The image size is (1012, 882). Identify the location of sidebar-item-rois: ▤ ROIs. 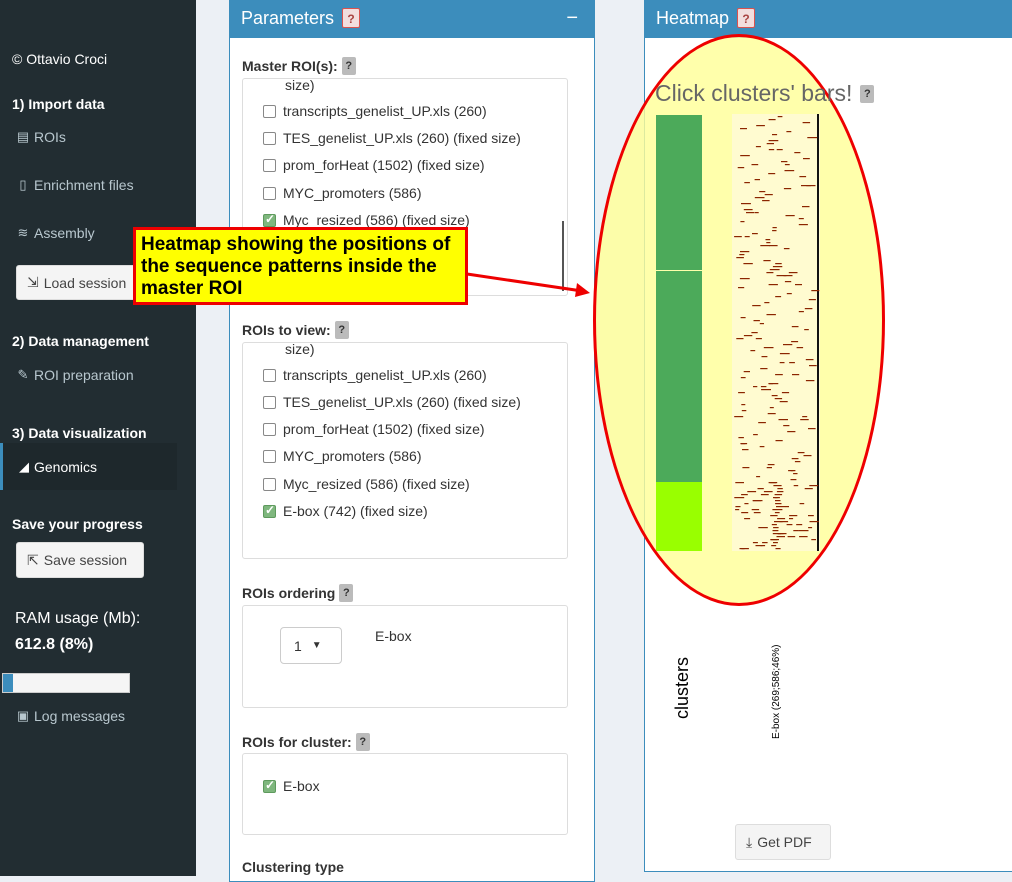
(41, 137).